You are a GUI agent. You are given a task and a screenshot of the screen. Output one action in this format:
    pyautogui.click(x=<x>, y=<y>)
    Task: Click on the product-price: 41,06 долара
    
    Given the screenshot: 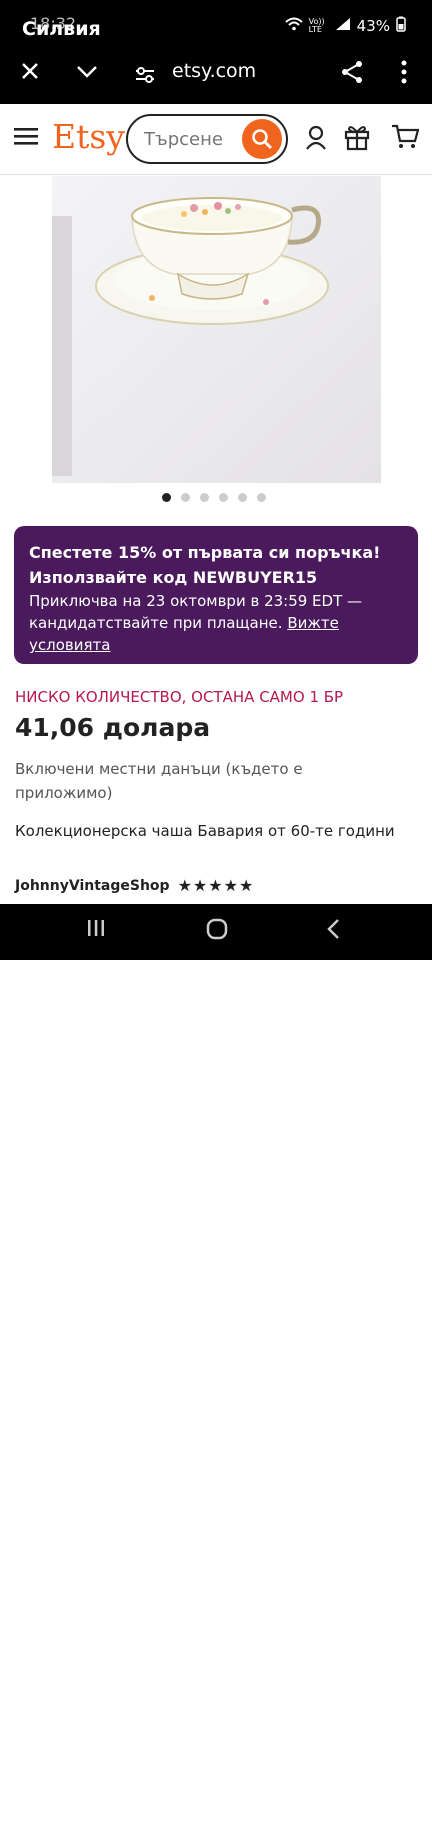 What is the action you would take?
    pyautogui.click(x=113, y=727)
    